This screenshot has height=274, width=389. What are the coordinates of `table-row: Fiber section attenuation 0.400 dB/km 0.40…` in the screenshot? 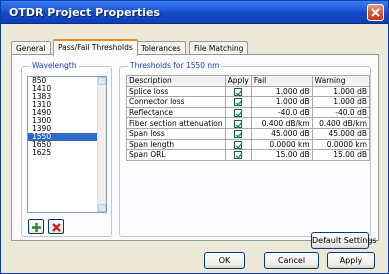 It's located at (248, 123).